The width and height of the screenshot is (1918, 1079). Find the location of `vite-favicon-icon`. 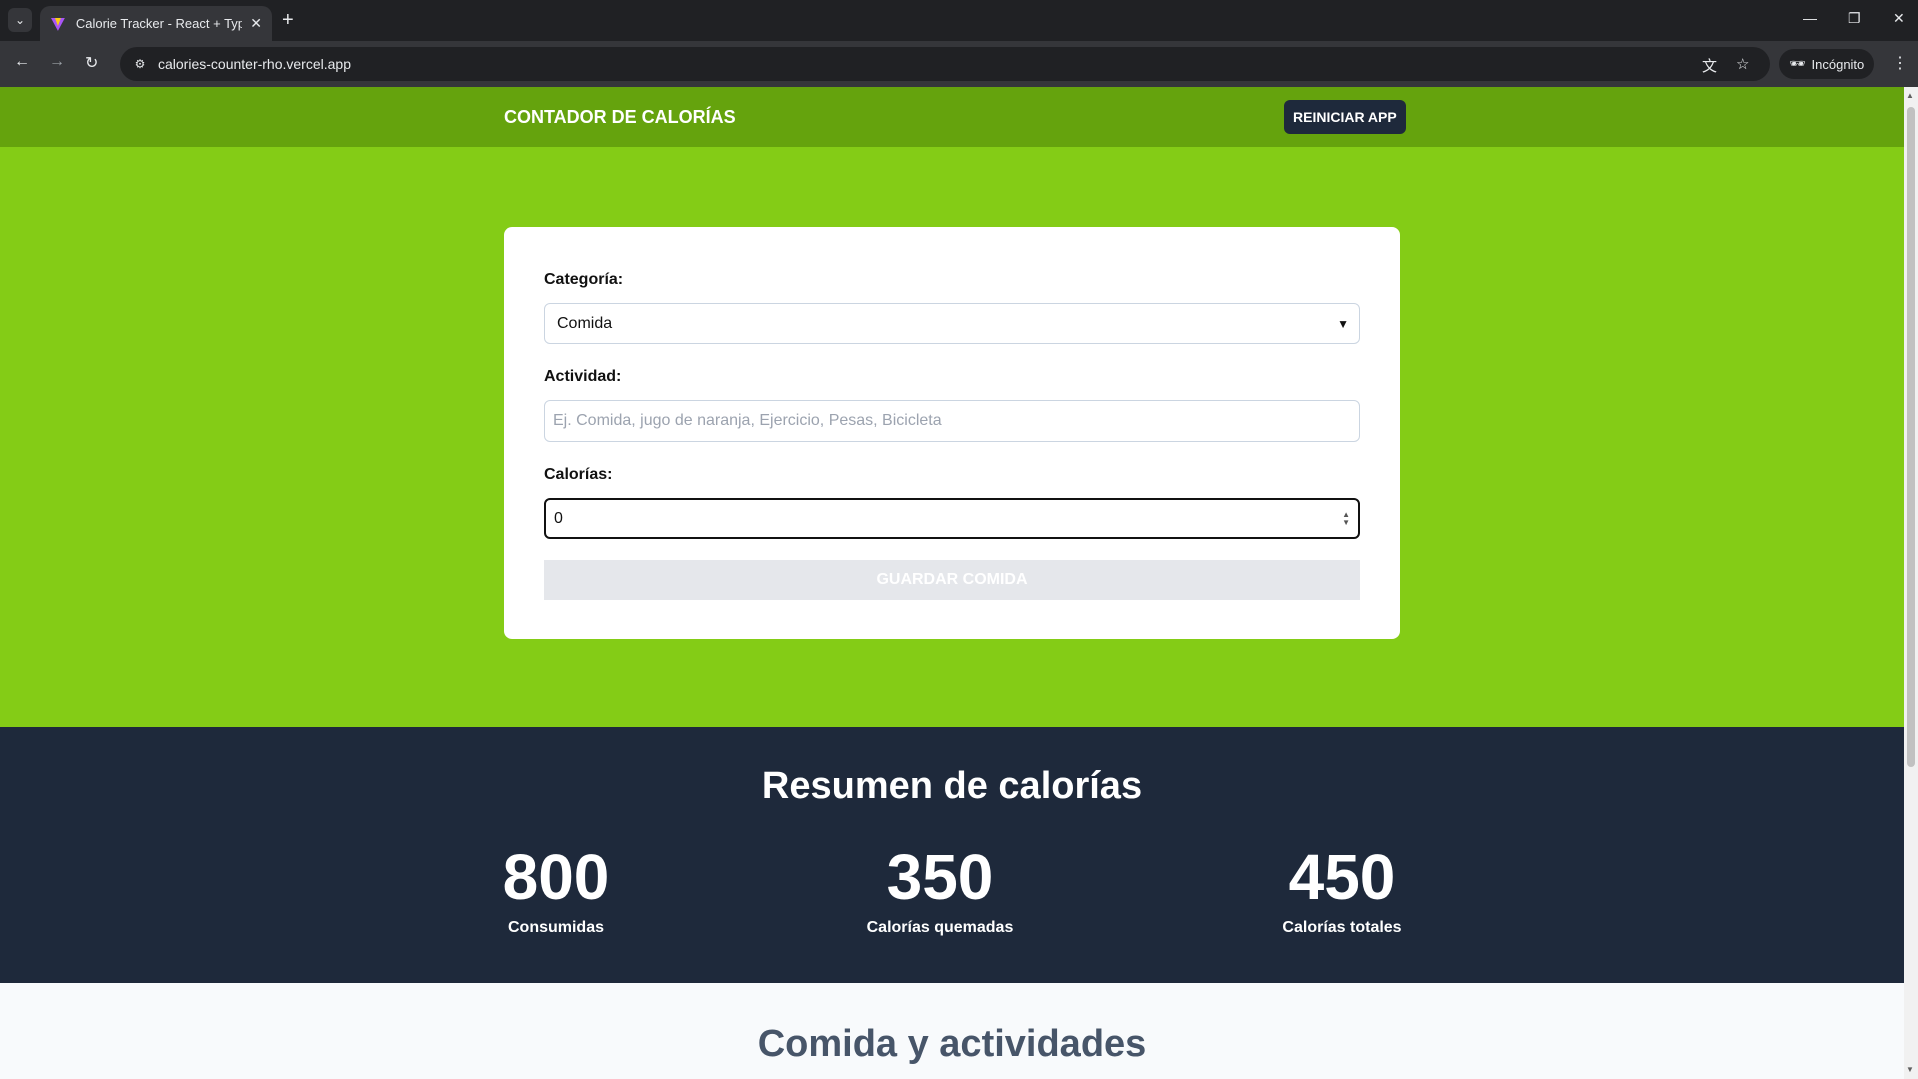

vite-favicon-icon is located at coordinates (57, 24).